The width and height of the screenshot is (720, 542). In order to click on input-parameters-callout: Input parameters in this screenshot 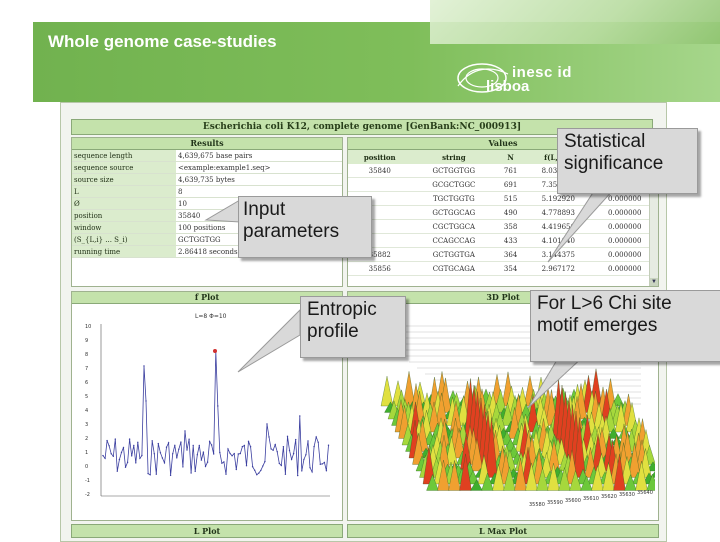, I will do `click(305, 227)`.